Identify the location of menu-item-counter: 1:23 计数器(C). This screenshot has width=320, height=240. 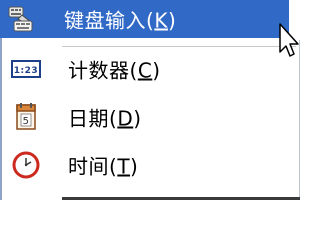
(146, 69).